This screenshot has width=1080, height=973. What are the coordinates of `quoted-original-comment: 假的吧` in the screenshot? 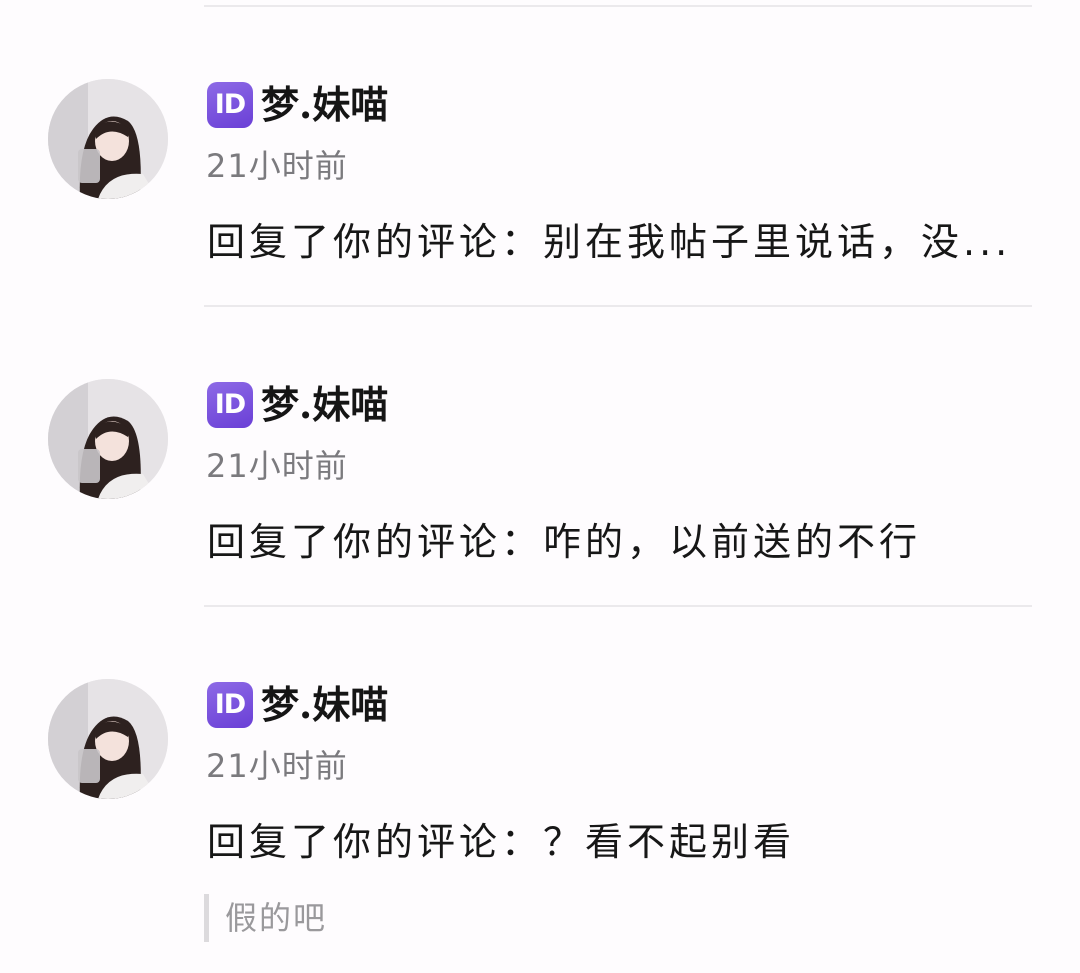 It's located at (265, 918).